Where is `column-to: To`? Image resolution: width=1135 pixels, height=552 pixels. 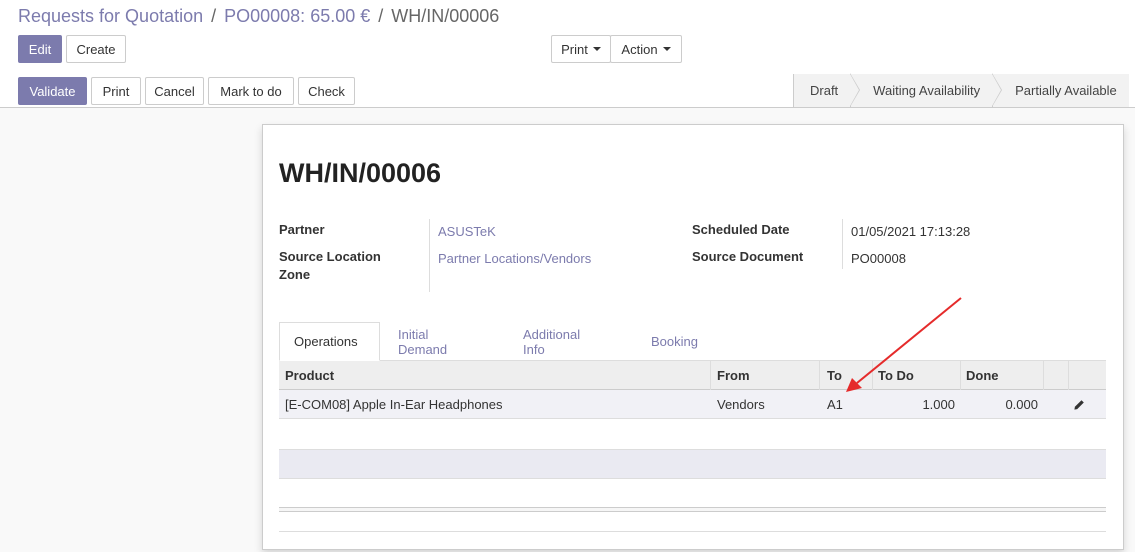
column-to: To is located at coordinates (834, 375).